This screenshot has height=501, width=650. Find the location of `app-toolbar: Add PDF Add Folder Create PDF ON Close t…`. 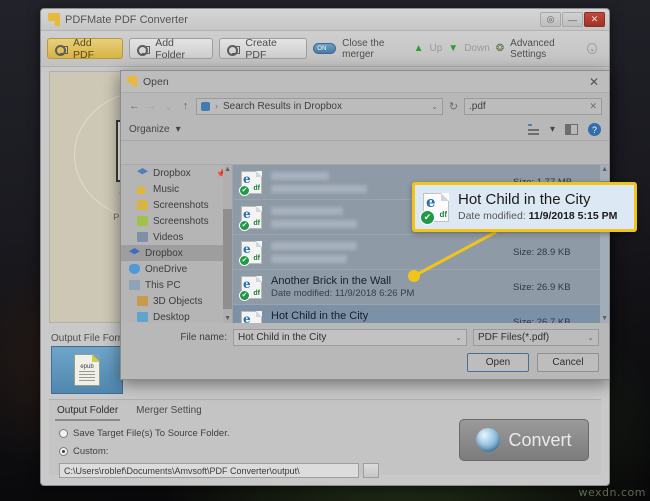

app-toolbar: Add PDF Add Folder Create PDF ON Close t… is located at coordinates (325, 49).